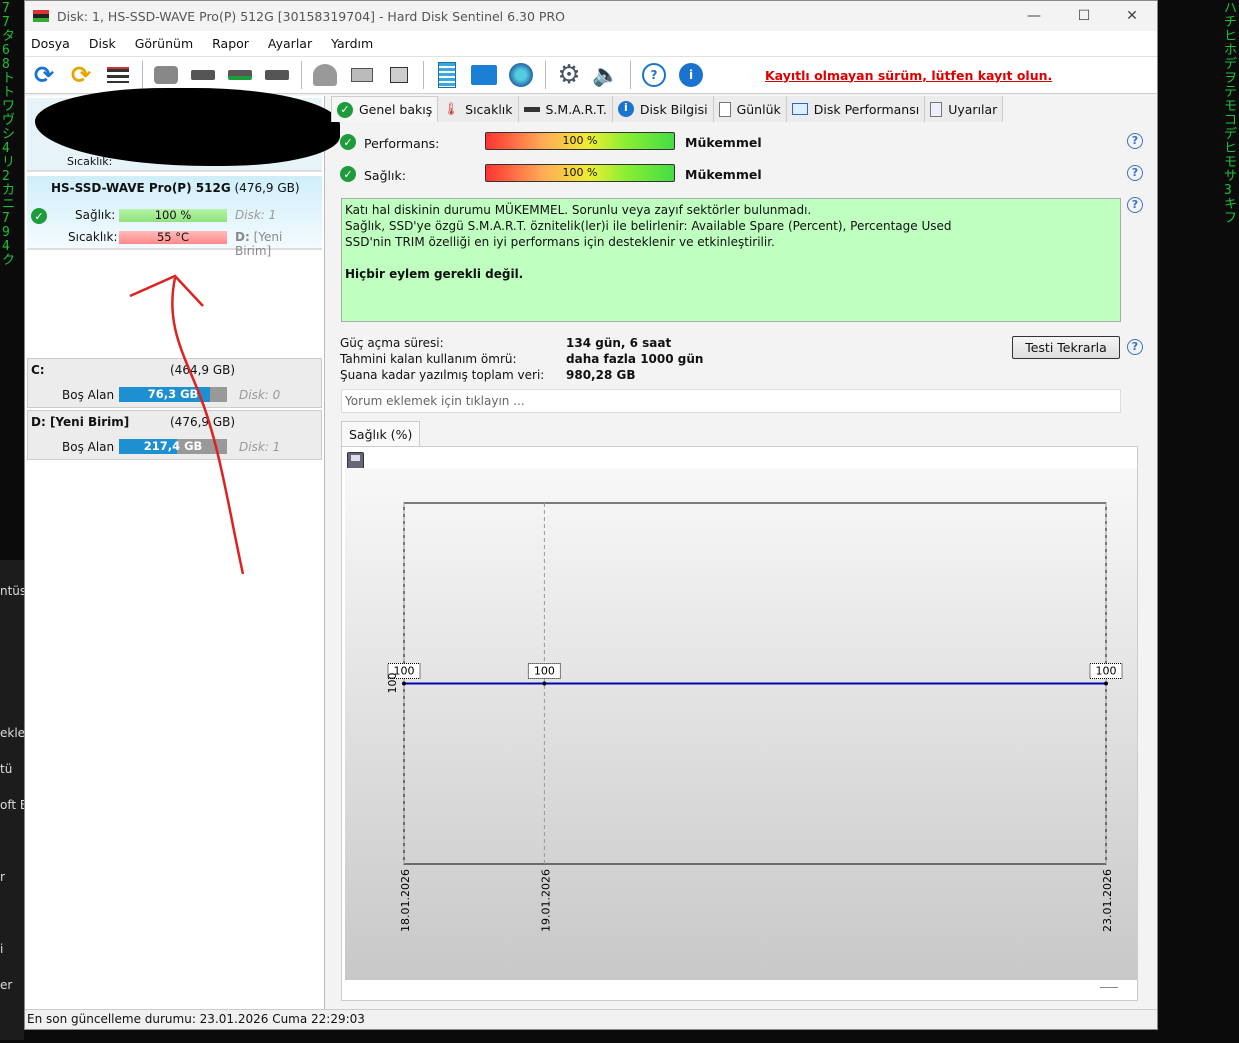 The height and width of the screenshot is (1043, 1239). What do you see at coordinates (750, 109) in the screenshot?
I see `tab-log: Günlük` at bounding box center [750, 109].